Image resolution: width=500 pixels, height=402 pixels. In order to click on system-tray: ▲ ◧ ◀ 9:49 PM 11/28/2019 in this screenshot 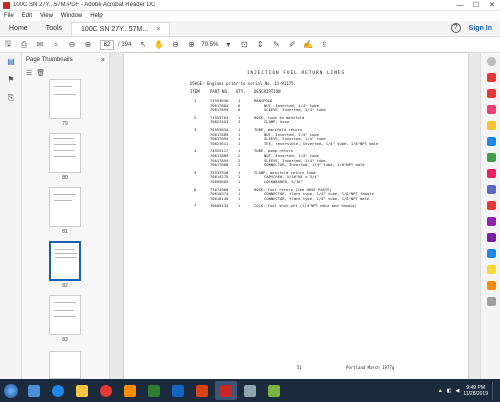, I will do `click(469, 390)`.